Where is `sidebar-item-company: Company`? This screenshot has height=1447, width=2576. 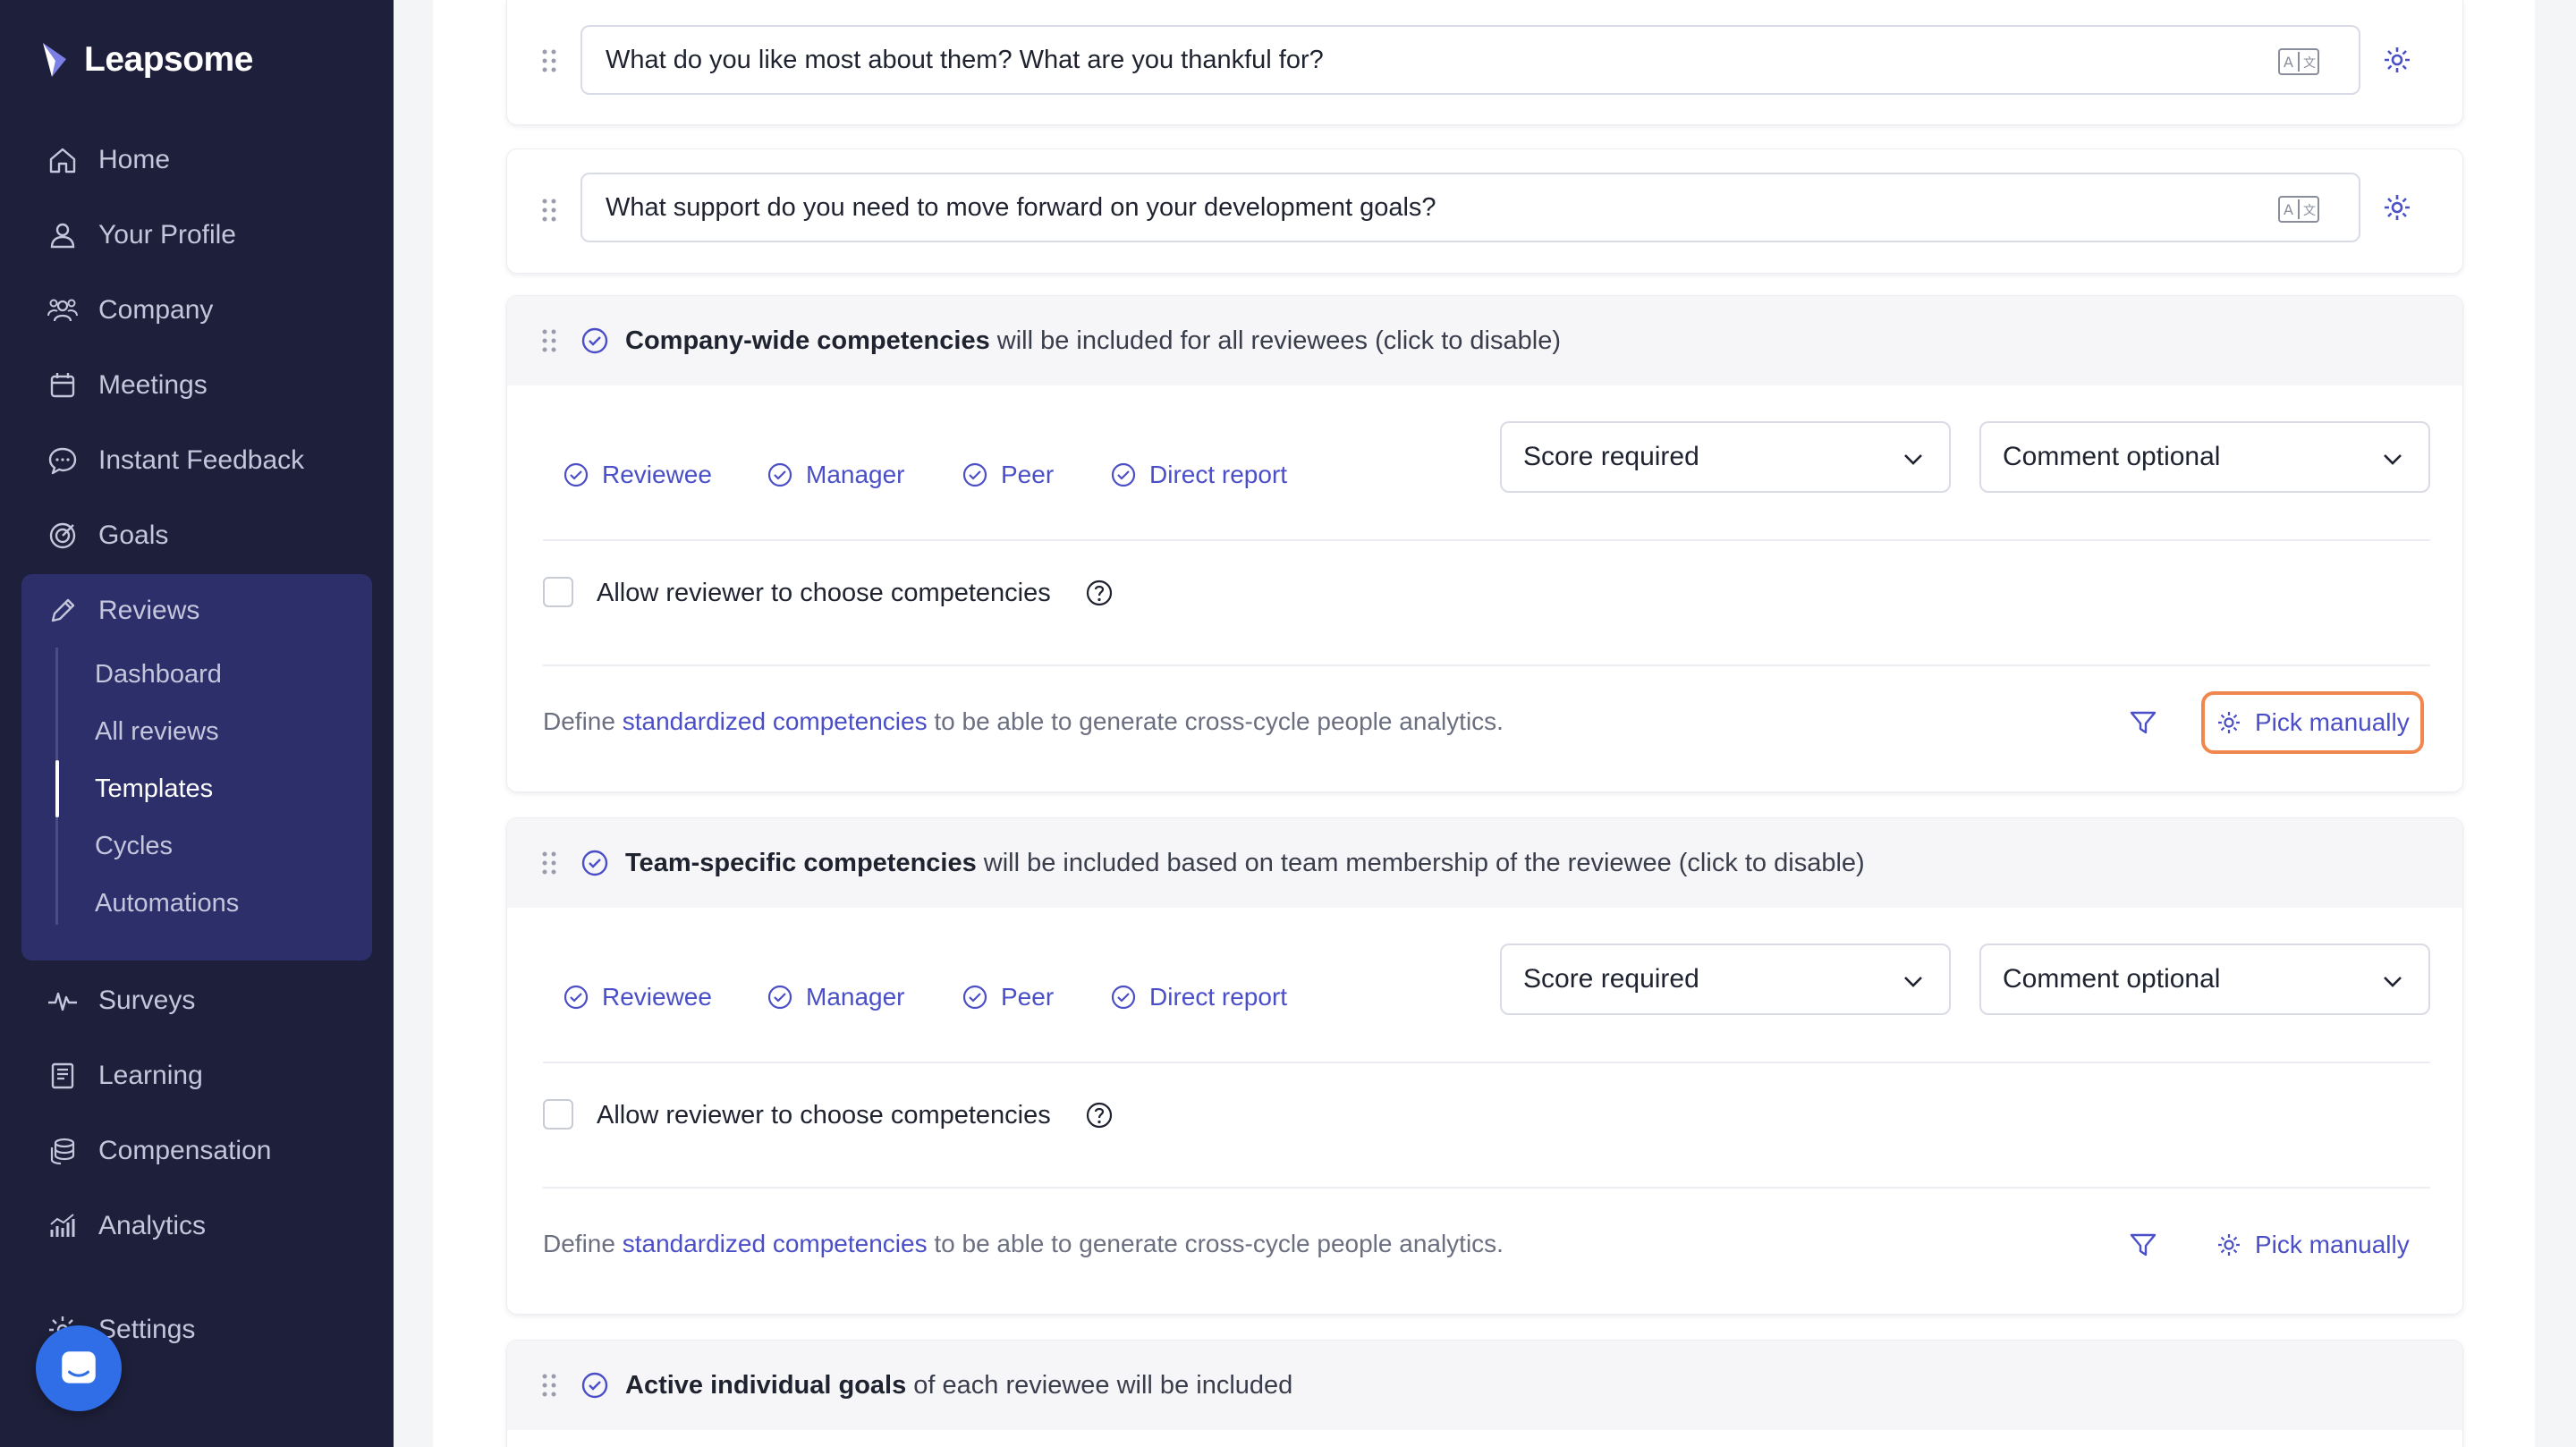
sidebar-item-company: Company is located at coordinates (196, 310).